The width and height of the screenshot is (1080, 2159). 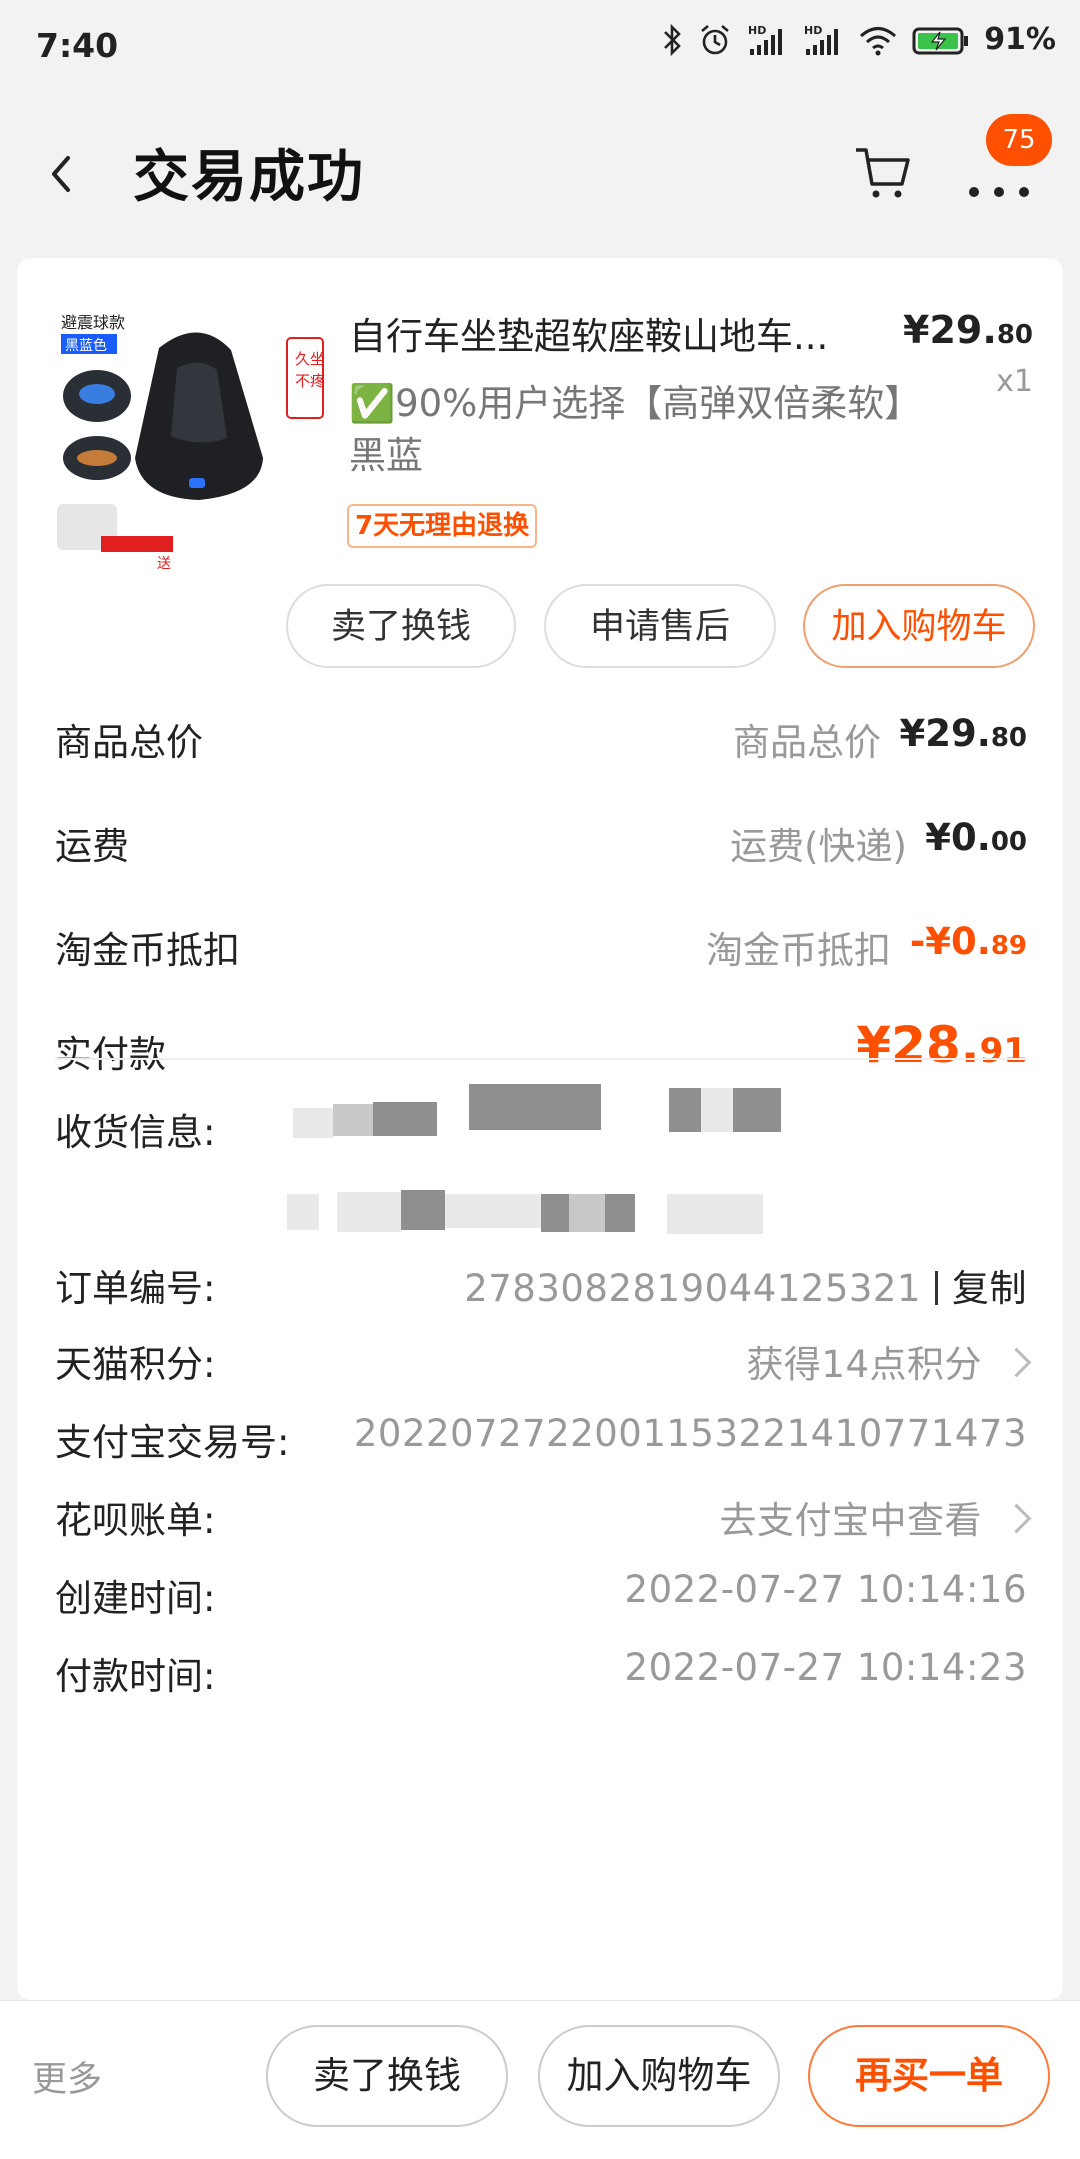 What do you see at coordinates (147, 950) in the screenshot?
I see `coin-deduction-label: 淘金币抵扣` at bounding box center [147, 950].